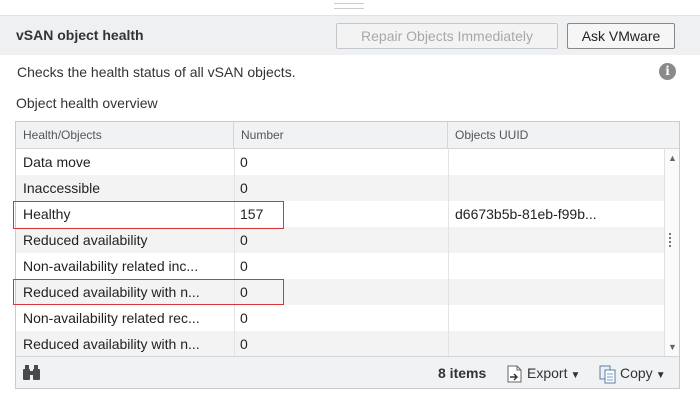 Image resolution: width=700 pixels, height=409 pixels. Describe the element at coordinates (341, 135) in the screenshot. I see `column-header-number: Number` at that location.